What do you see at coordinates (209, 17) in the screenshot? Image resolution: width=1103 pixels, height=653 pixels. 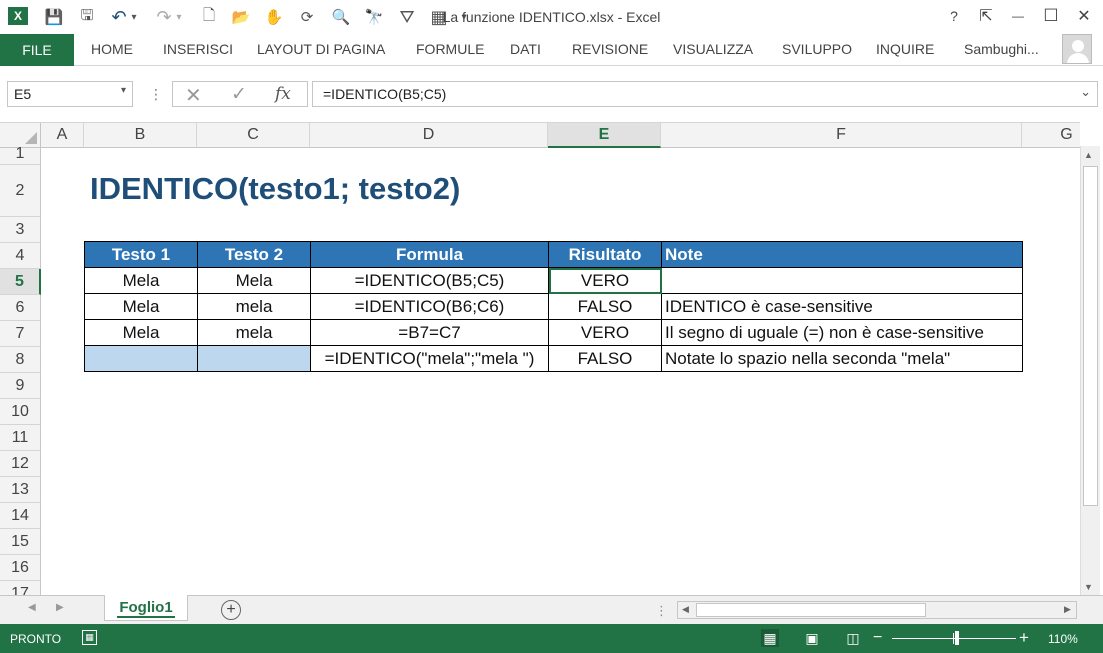 I see `new-file-icon: 🗋` at bounding box center [209, 17].